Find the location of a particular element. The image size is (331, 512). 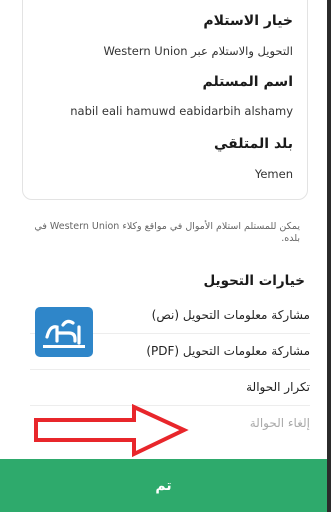

share-text-label: مشاركة معلومات التحويل (نص) is located at coordinates (230, 315).